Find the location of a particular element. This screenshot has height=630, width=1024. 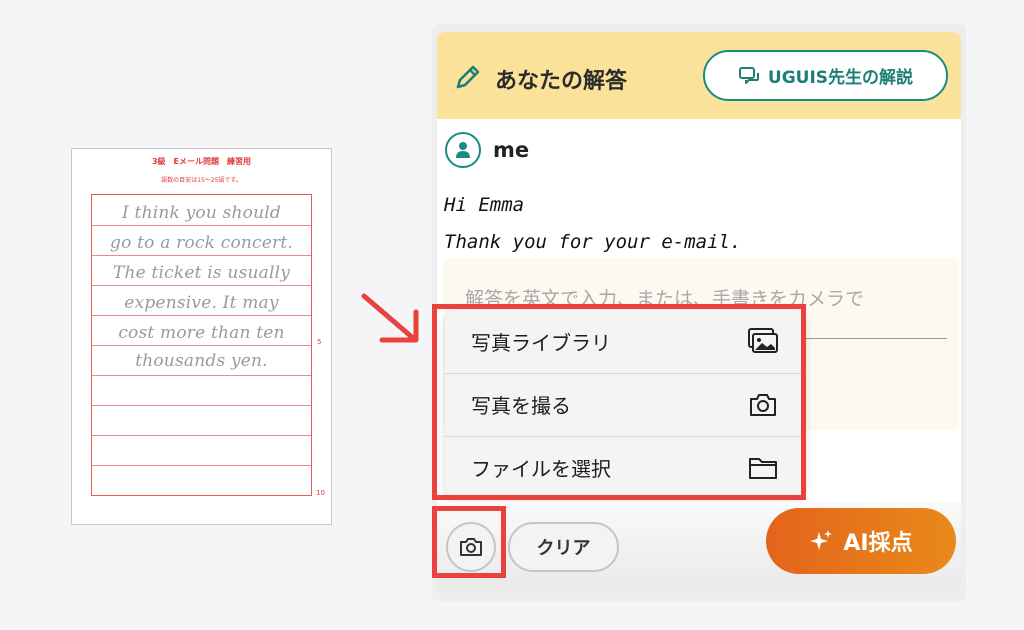

user-name: me is located at coordinates (511, 150).